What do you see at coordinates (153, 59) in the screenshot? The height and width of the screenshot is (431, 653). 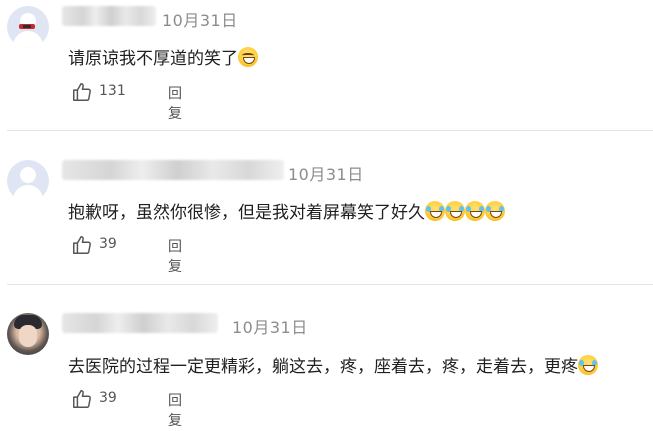 I see `comment-text-content: 请原谅我不厚道的笑了` at bounding box center [153, 59].